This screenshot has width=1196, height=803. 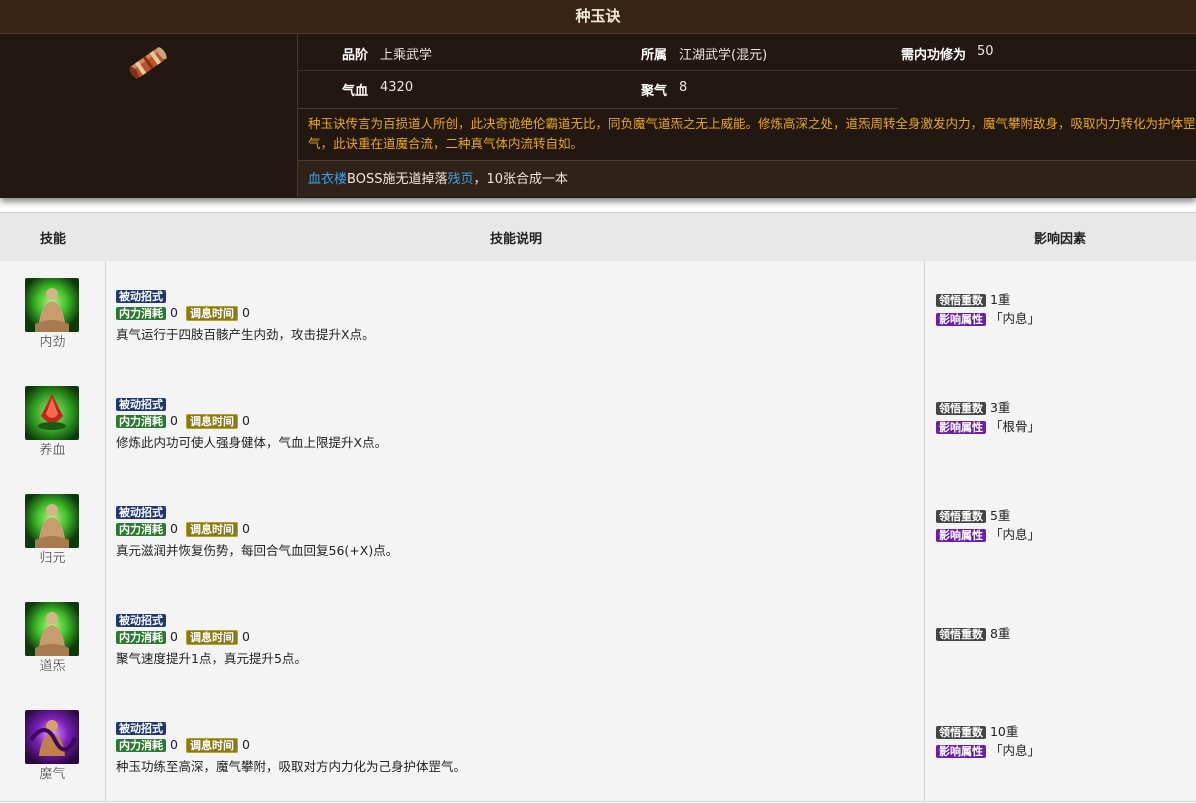 What do you see at coordinates (406, 55) in the screenshot?
I see `grade-value: 上乘武学` at bounding box center [406, 55].